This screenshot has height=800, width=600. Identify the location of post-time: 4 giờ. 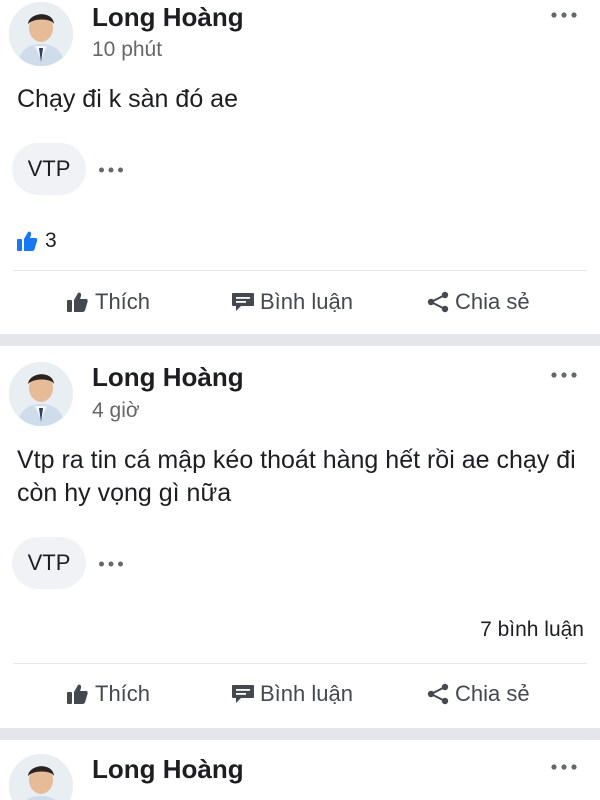
(116, 411).